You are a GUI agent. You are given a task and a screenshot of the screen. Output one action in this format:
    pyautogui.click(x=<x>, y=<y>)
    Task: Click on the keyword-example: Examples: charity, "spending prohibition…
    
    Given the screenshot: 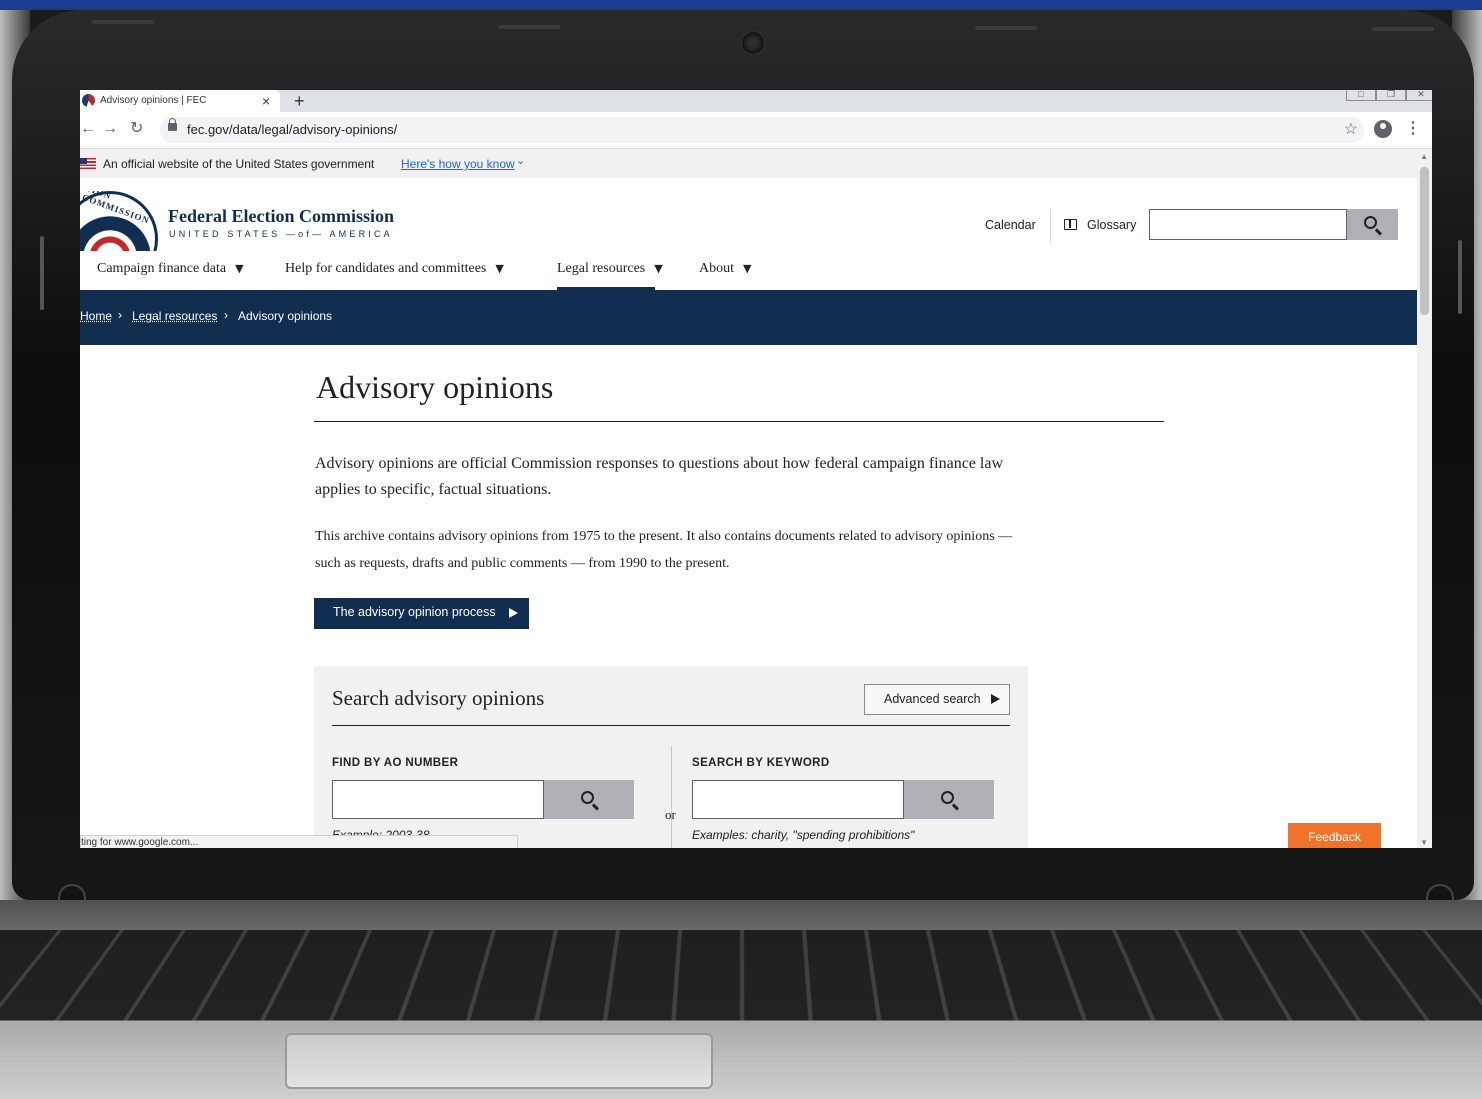 What is the action you would take?
    pyautogui.click(x=803, y=835)
    